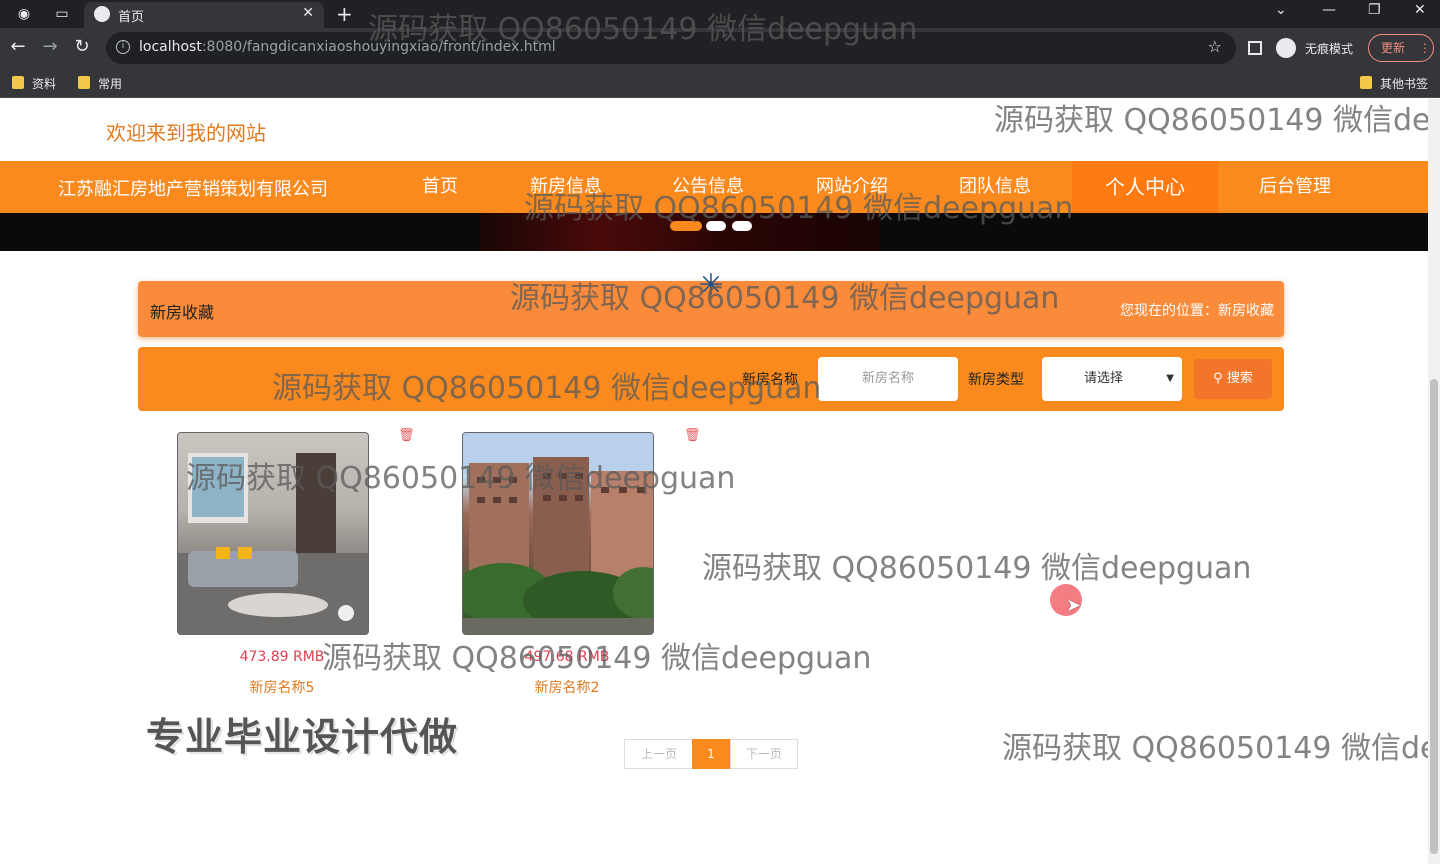 The height and width of the screenshot is (864, 1440). Describe the element at coordinates (686, 226) in the screenshot. I see `carousel-dot-active` at that location.